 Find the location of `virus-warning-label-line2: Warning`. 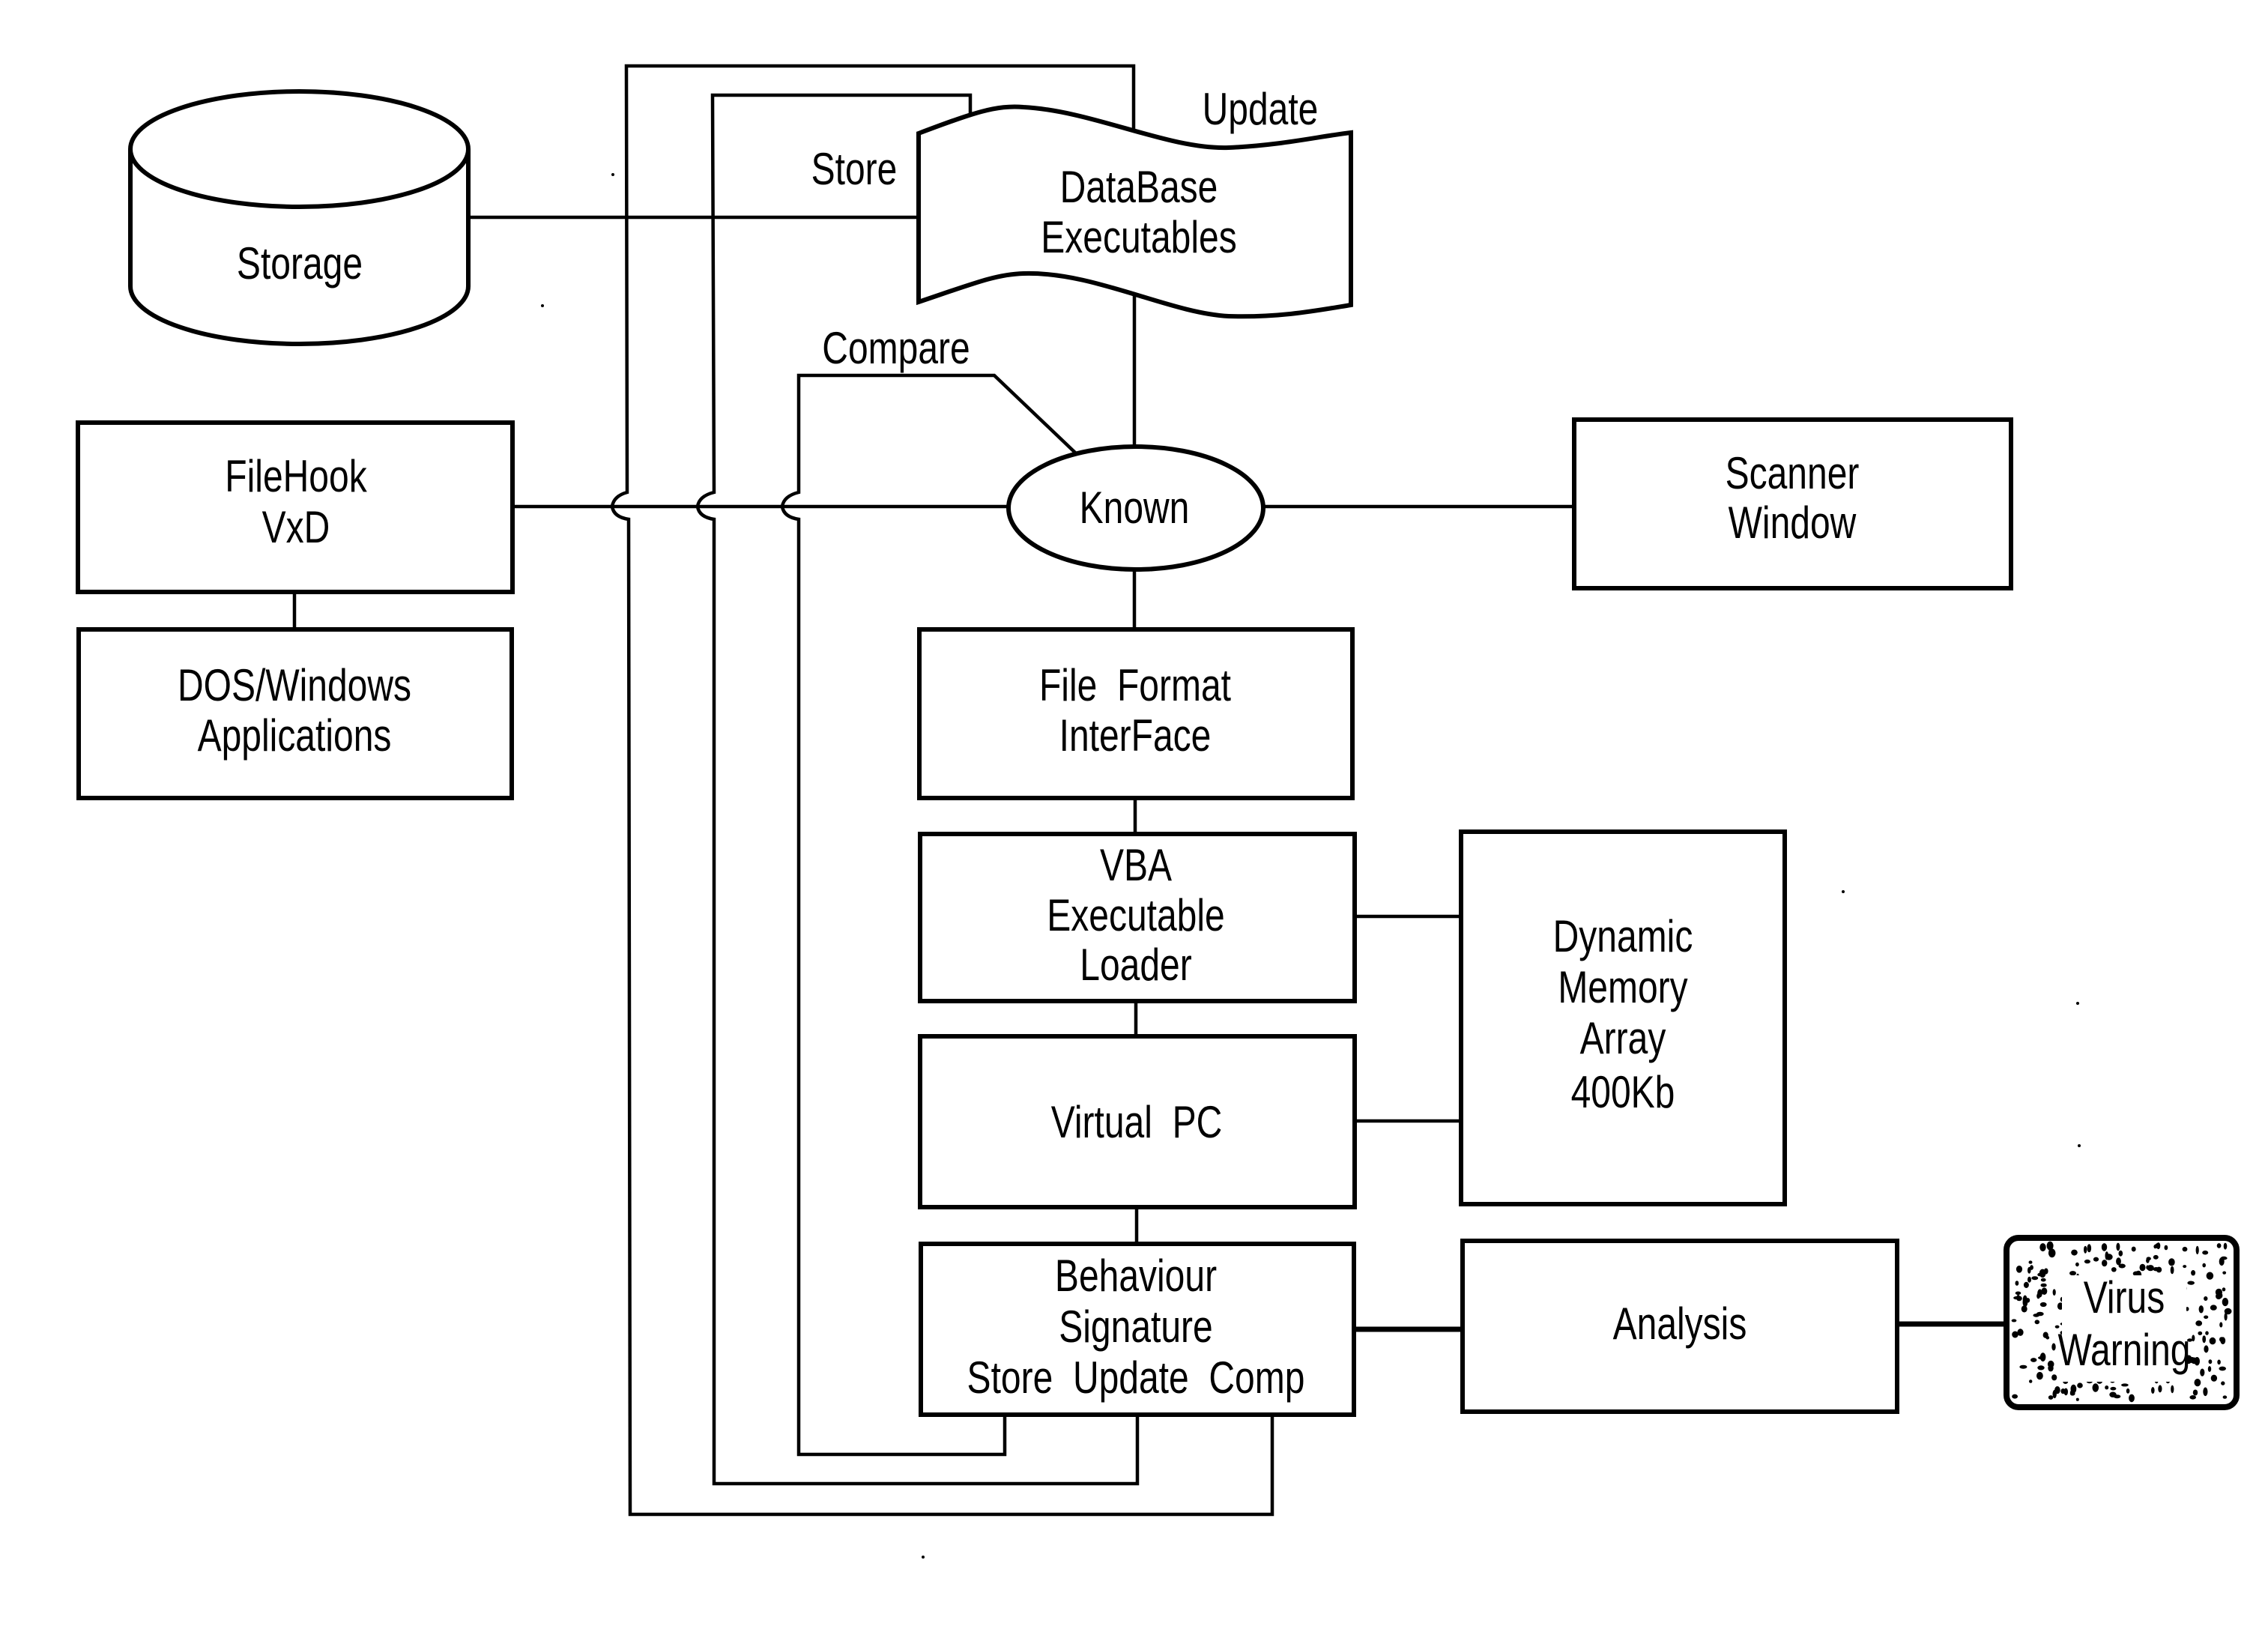

virus-warning-label-line2: Warning is located at coordinates (2124, 1350).